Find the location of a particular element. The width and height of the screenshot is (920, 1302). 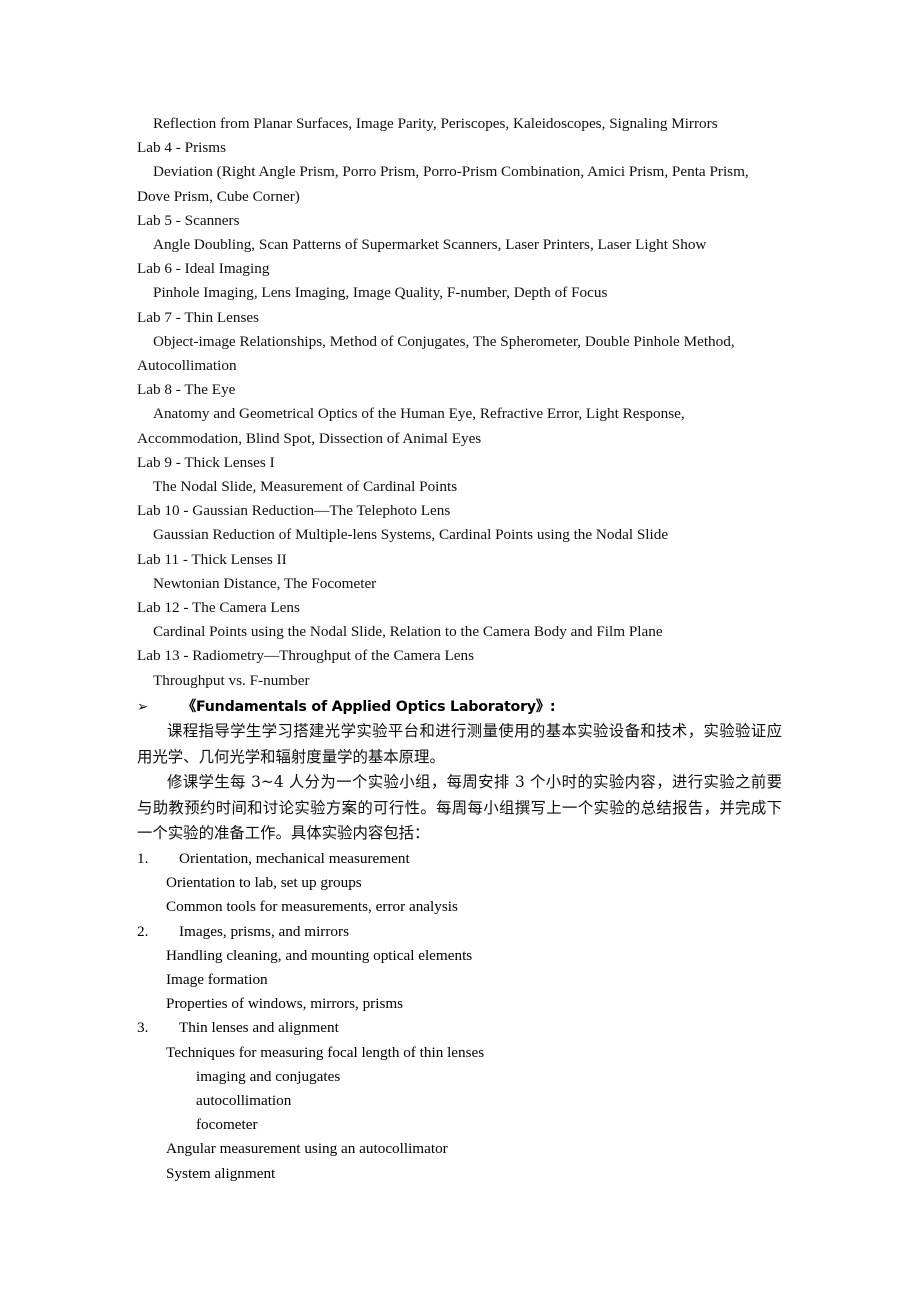

lab-title-line: Lab 5 - Scanners is located at coordinates (188, 220).